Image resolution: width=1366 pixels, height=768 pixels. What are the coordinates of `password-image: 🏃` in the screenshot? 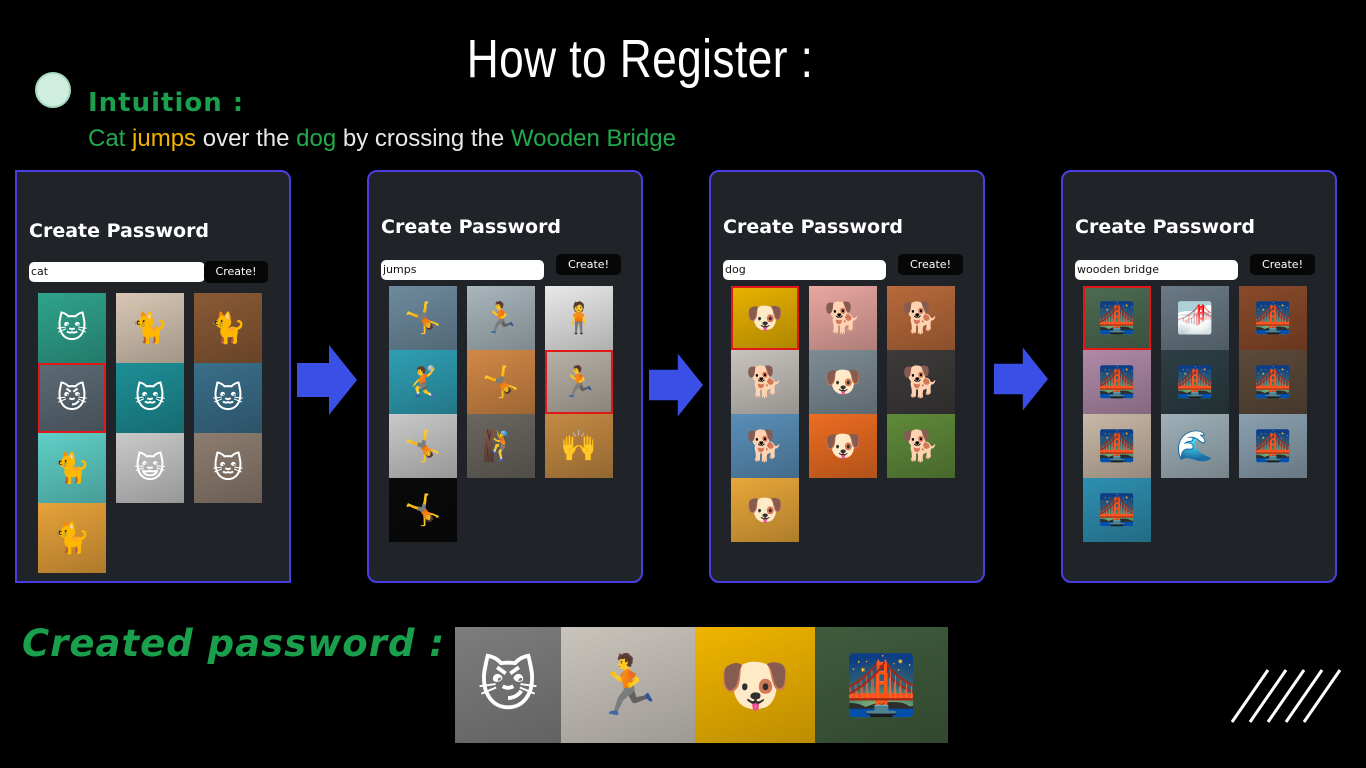 It's located at (628, 685).